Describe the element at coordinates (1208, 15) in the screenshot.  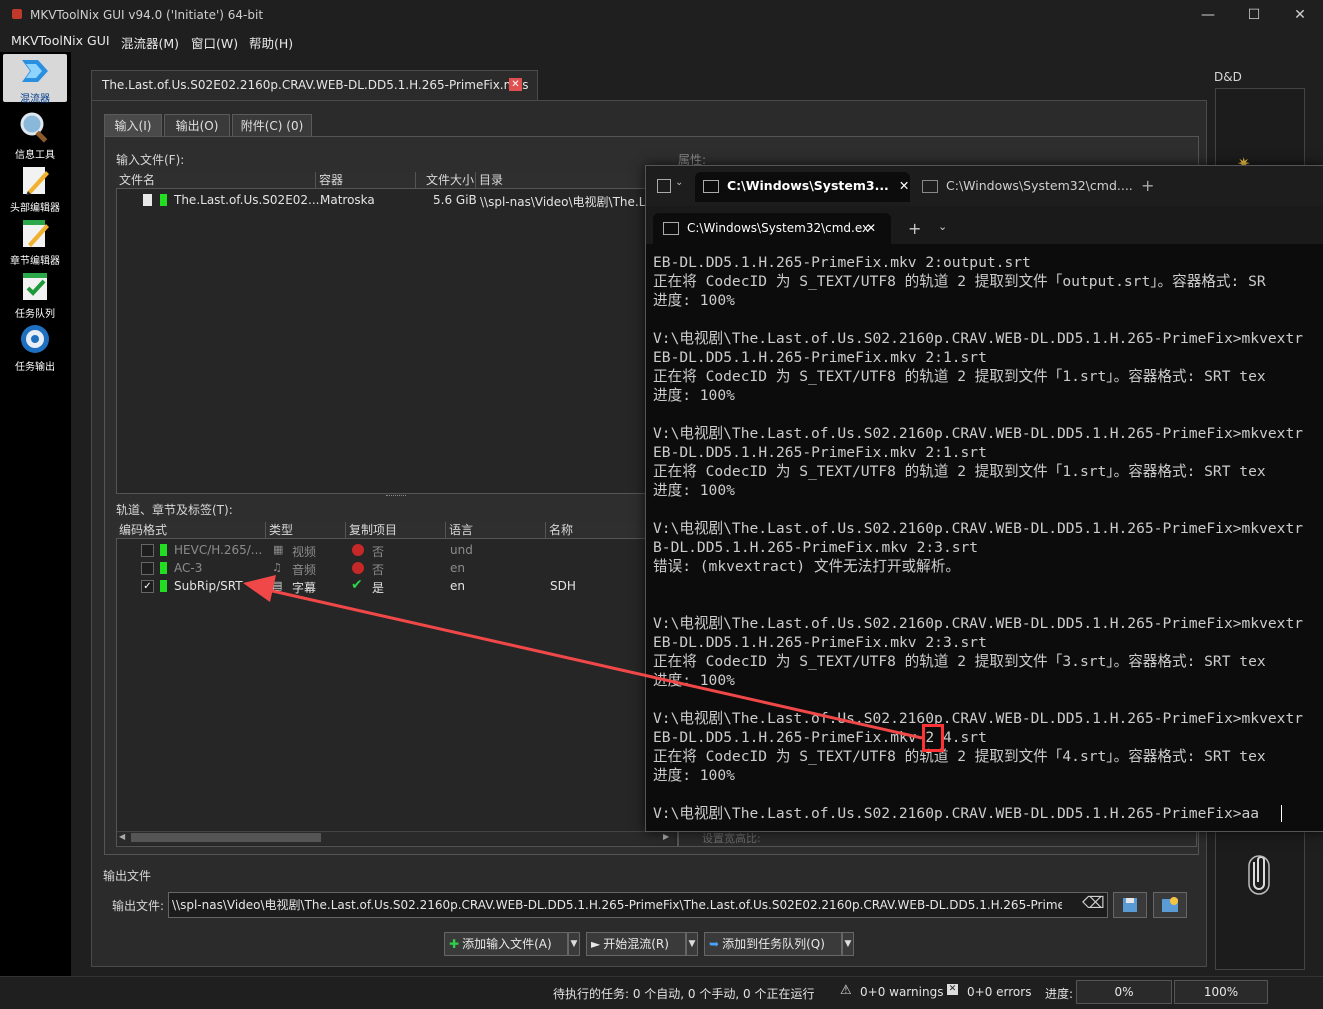
I see `minimize-button: —` at that location.